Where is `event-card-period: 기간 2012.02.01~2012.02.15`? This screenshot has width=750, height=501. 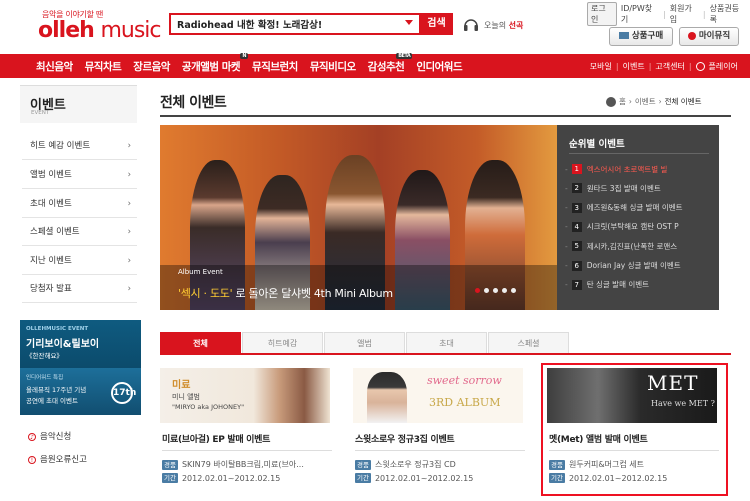 event-card-period: 기간 2012.02.01~2012.02.15 is located at coordinates (221, 478).